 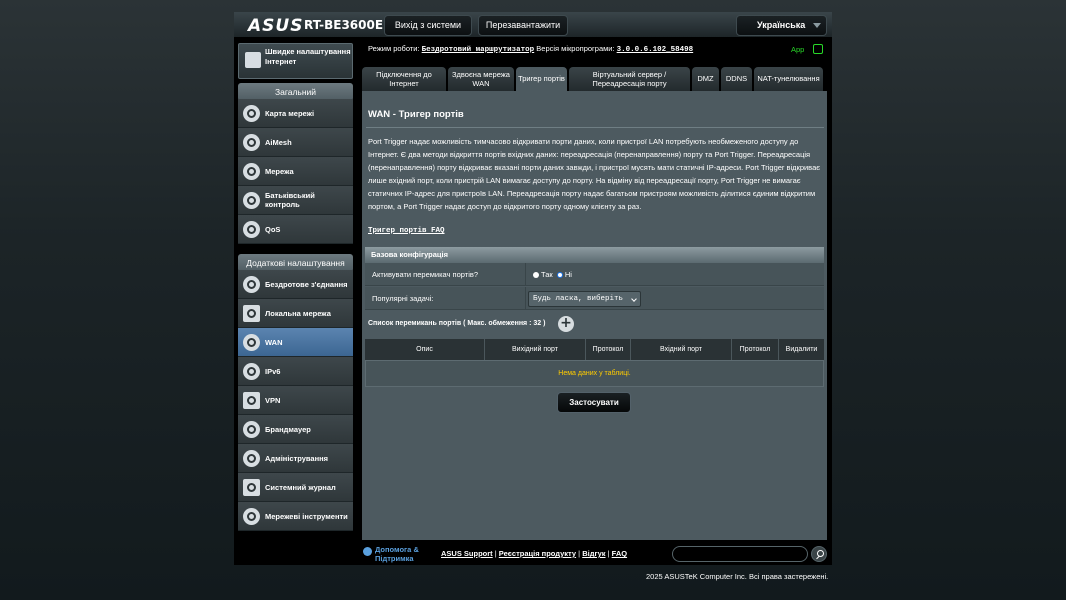 I want to click on chevron-down-icon, so click(x=817, y=25).